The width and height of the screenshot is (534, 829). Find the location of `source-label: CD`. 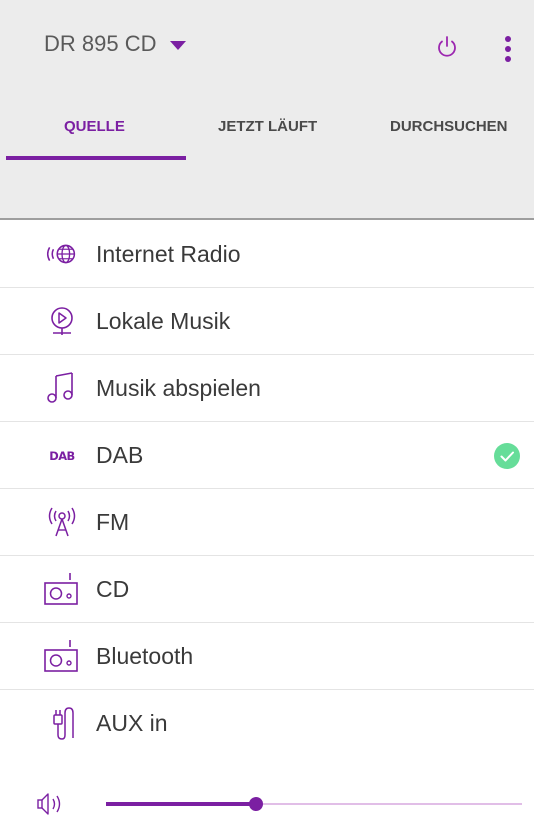

source-label: CD is located at coordinates (113, 588).